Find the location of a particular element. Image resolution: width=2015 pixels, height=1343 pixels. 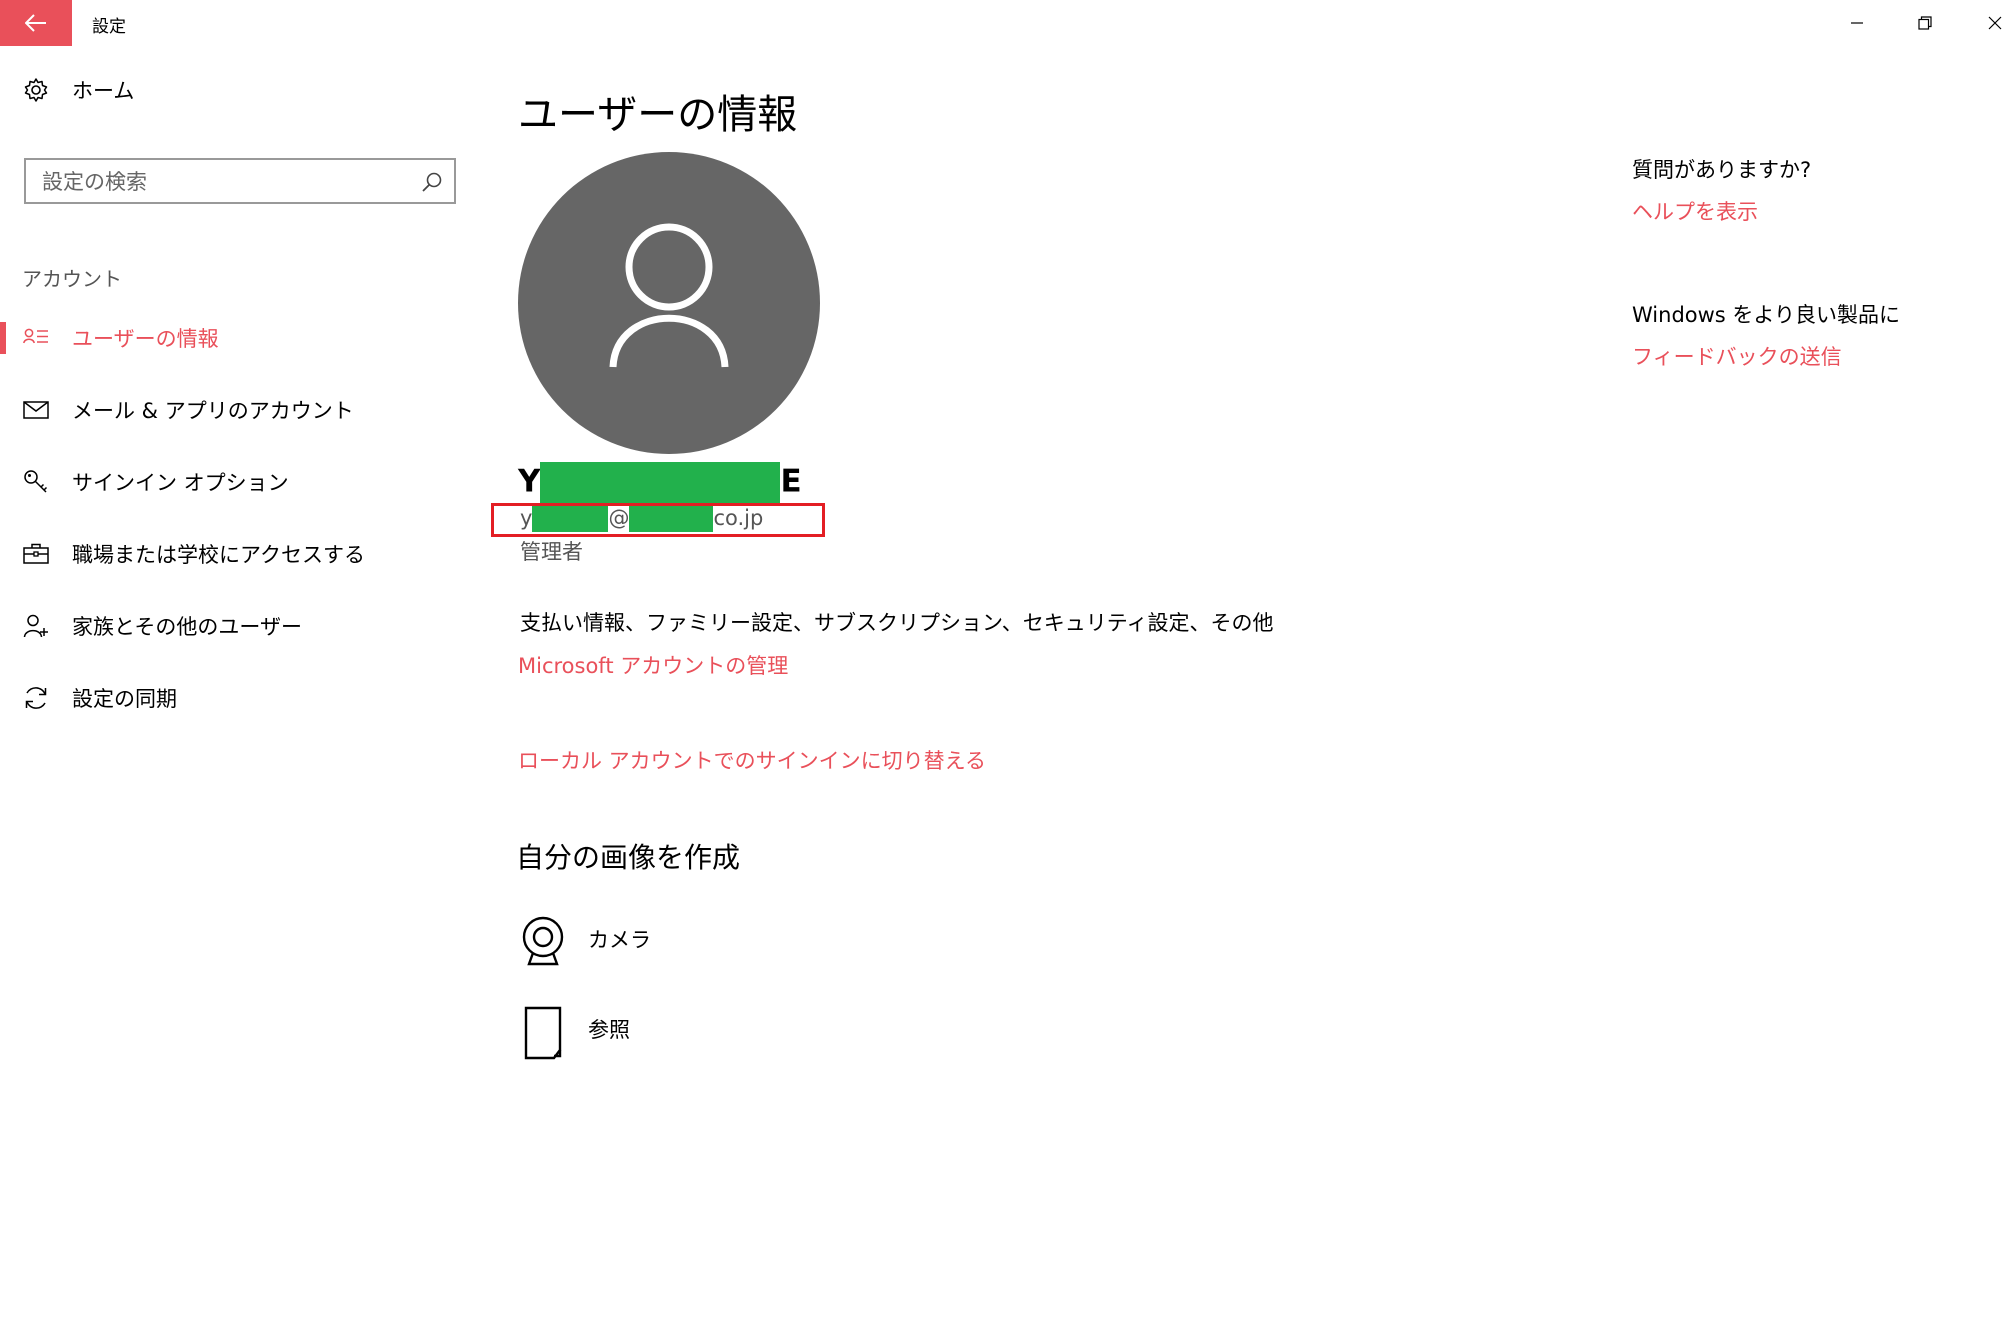

sidebar-item-work-school: 職場または学校にアクセスする is located at coordinates (235, 554).